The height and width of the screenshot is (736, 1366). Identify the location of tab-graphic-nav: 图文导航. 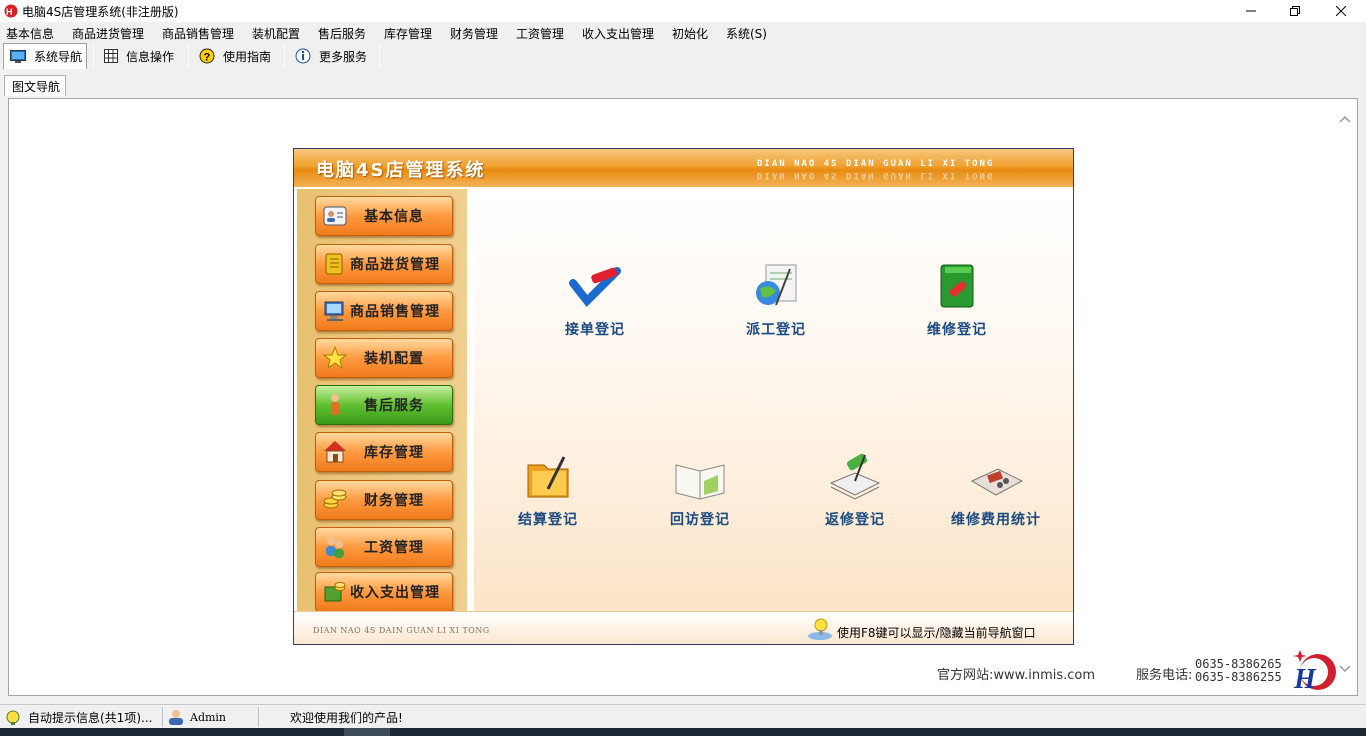
(35, 85).